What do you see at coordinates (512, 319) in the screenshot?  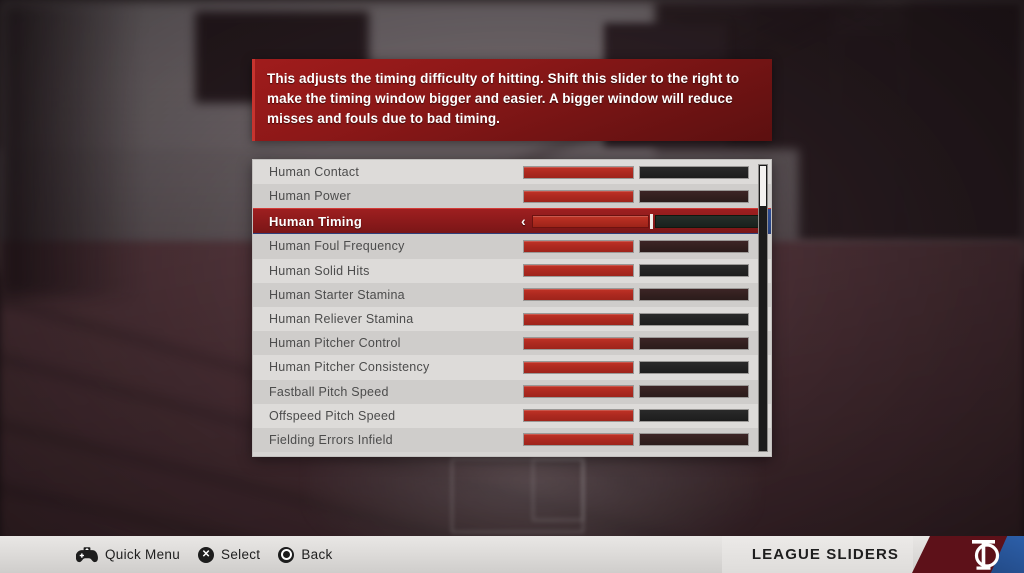 I see `slider-row: Human Reliever Stamina` at bounding box center [512, 319].